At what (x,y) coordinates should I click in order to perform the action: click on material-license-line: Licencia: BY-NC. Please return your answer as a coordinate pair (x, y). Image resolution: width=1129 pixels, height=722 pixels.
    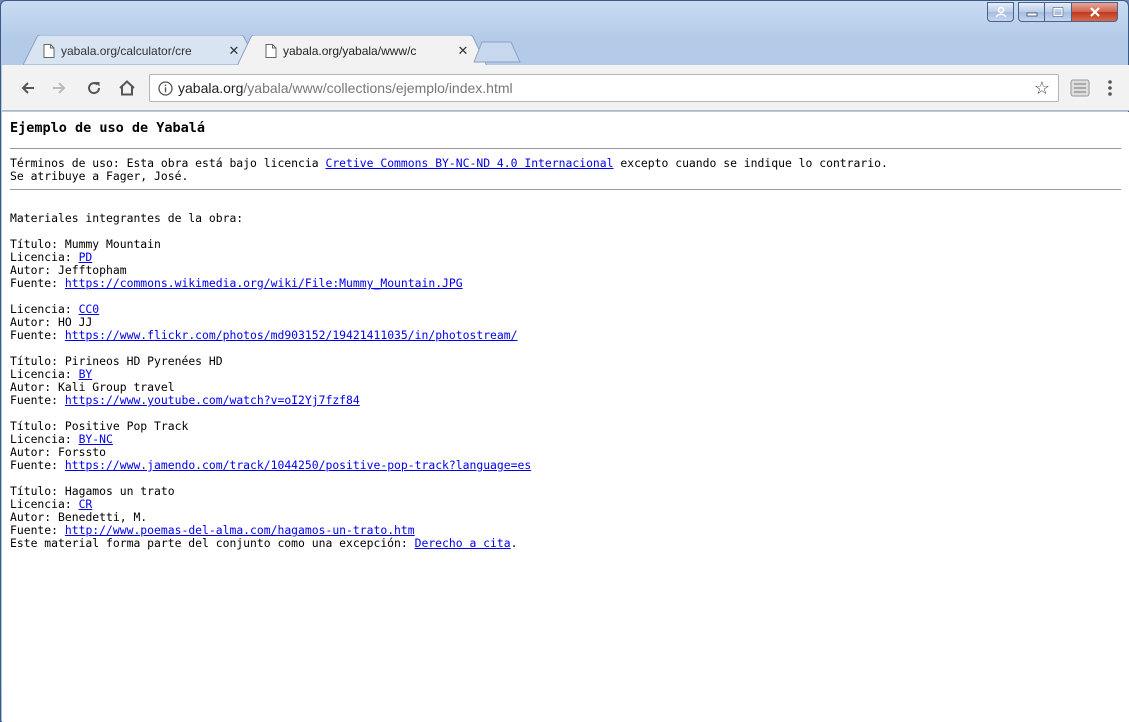
    Looking at the image, I should click on (565, 439).